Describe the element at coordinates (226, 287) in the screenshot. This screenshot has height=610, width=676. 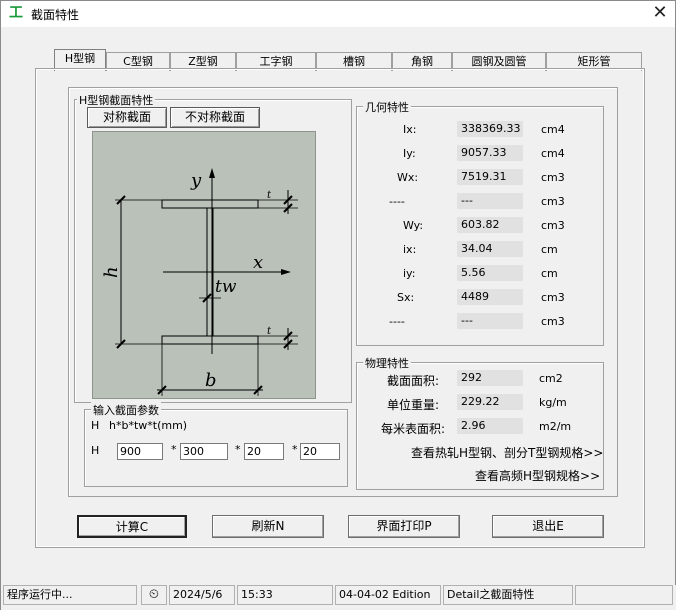
I see `tw-label: tw` at that location.